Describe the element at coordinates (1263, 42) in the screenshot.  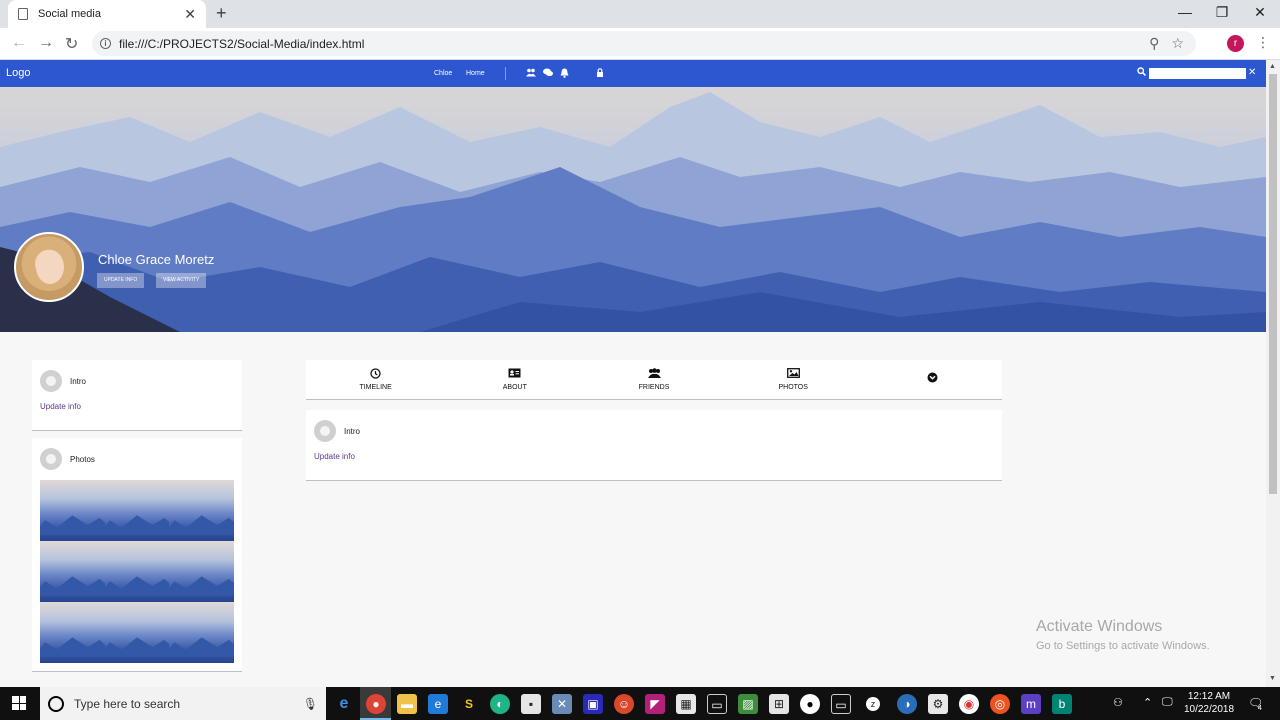
I see `menu-icon: ⋮` at that location.